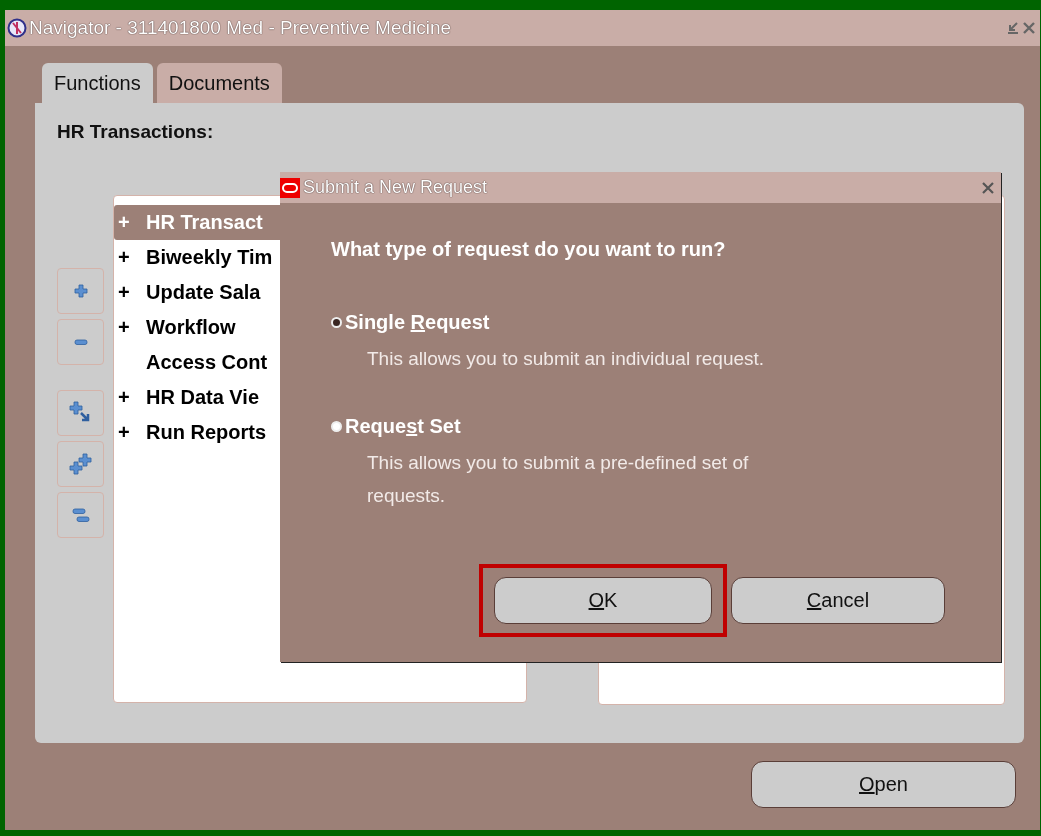 This screenshot has height=836, width=1041. What do you see at coordinates (403, 426) in the screenshot?
I see `option-label: Request Set` at bounding box center [403, 426].